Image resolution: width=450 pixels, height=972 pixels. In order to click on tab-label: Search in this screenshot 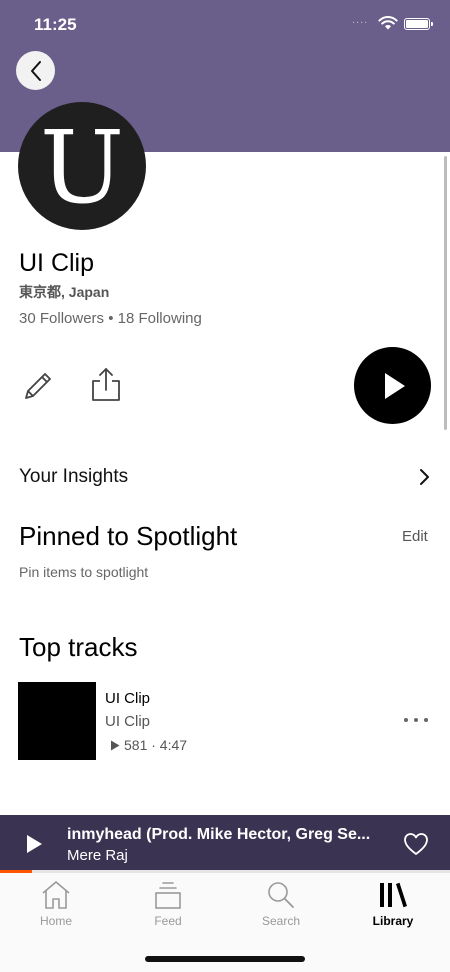, I will do `click(281, 921)`.